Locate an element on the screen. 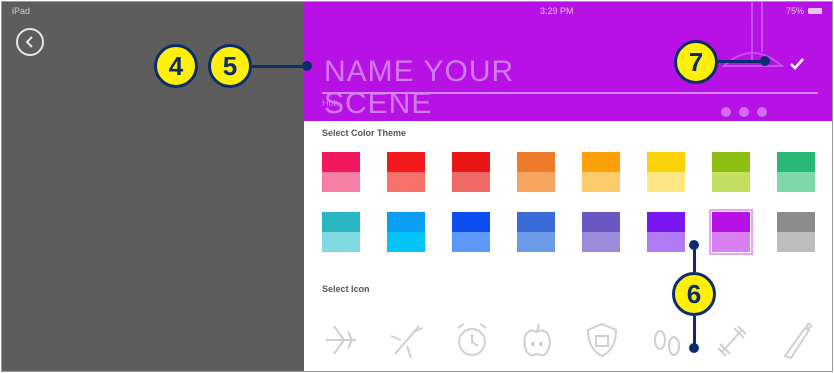 Image resolution: width=834 pixels, height=373 pixels. callout-5: 5 is located at coordinates (230, 66).